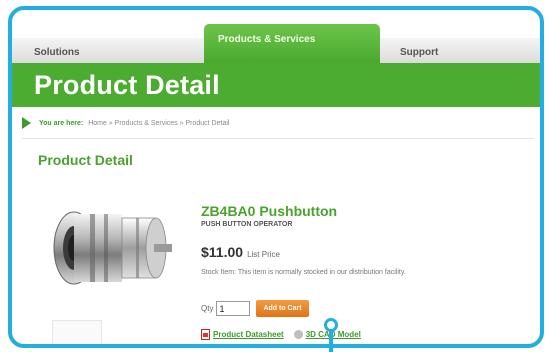 The width and height of the screenshot is (551, 352). What do you see at coordinates (85, 160) in the screenshot?
I see `section-title: Product Detail` at bounding box center [85, 160].